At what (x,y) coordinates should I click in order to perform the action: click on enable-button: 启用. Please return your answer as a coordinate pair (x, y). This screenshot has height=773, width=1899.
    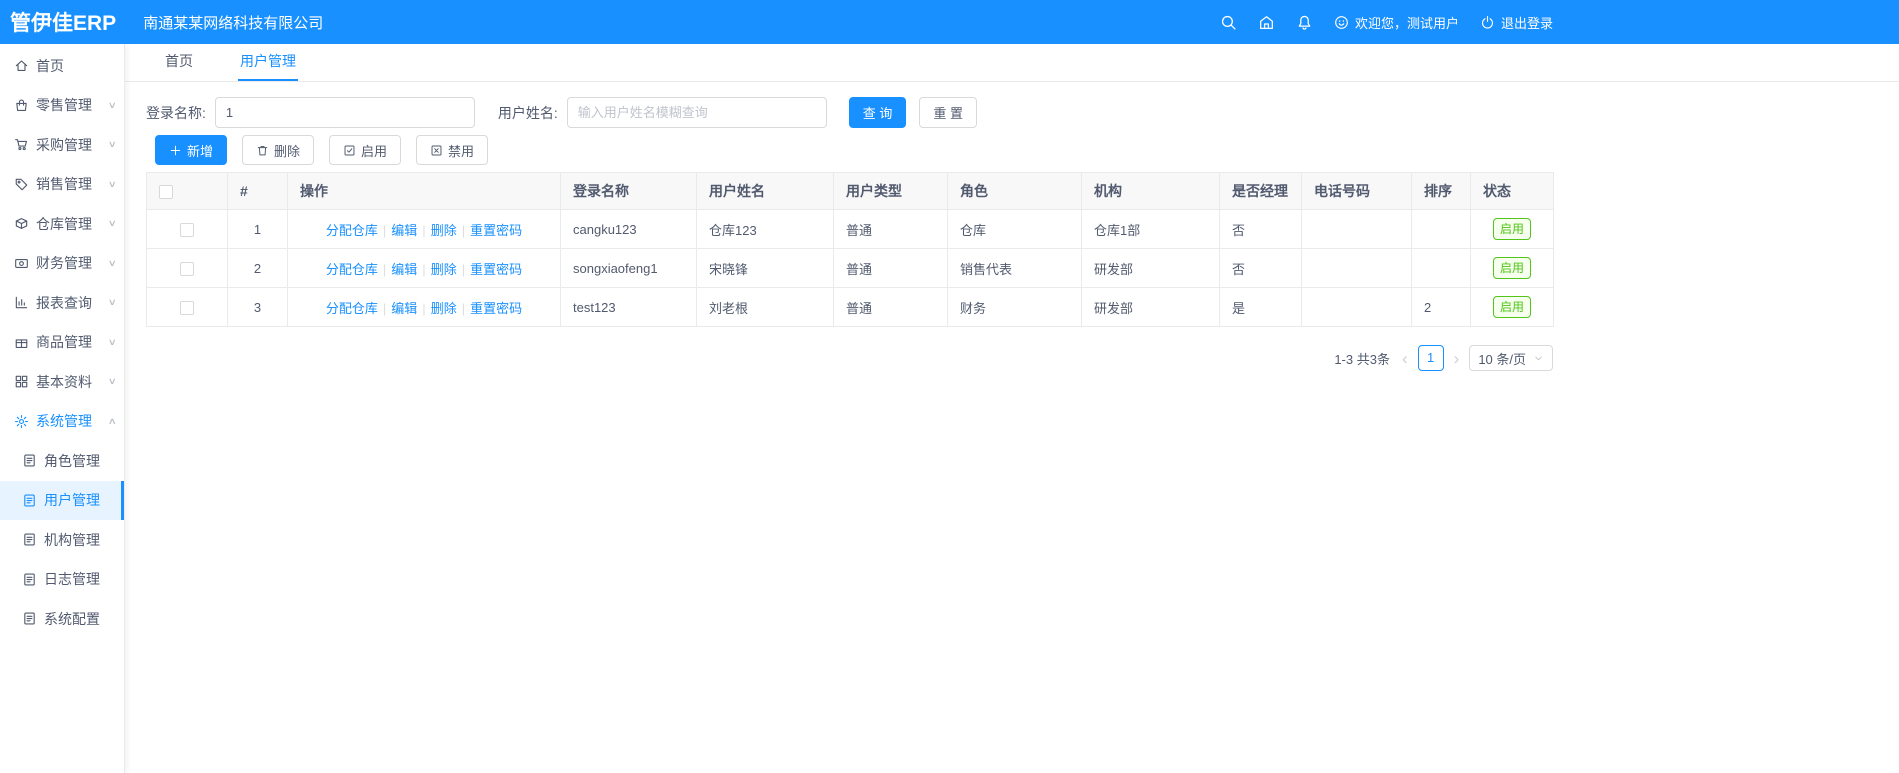
    Looking at the image, I should click on (365, 150).